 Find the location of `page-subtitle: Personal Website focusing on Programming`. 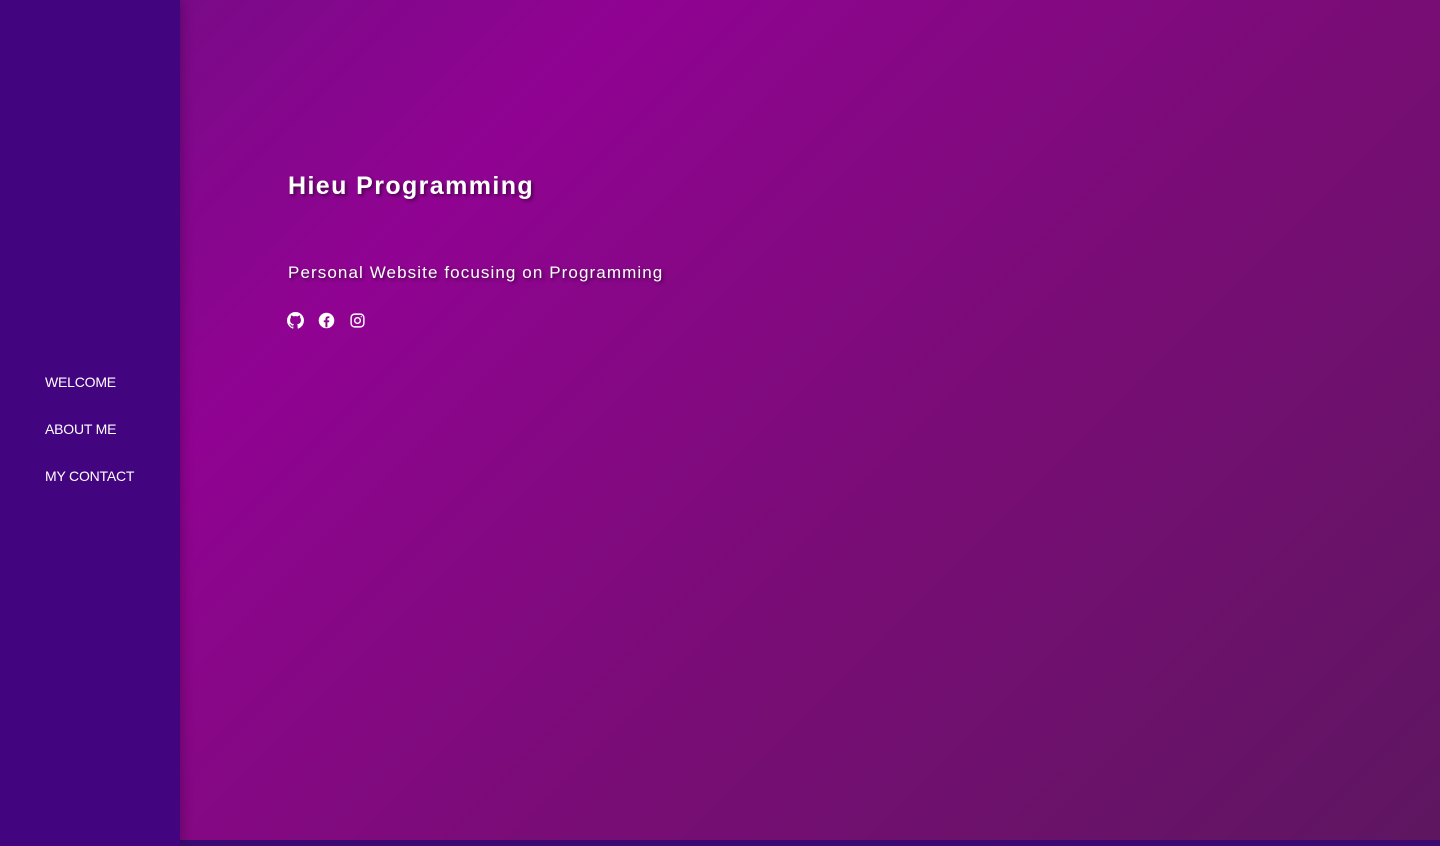

page-subtitle: Personal Website focusing on Programming is located at coordinates (476, 272).